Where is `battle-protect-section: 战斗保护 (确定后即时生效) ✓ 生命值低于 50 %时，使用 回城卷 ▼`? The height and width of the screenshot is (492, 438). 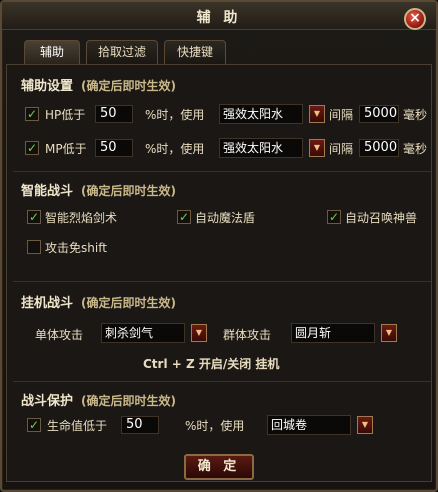 battle-protect-section: 战斗保护 (确定后即时生效) ✓ 生命值低于 50 %时，使用 回城卷 ▼ is located at coordinates (222, 411).